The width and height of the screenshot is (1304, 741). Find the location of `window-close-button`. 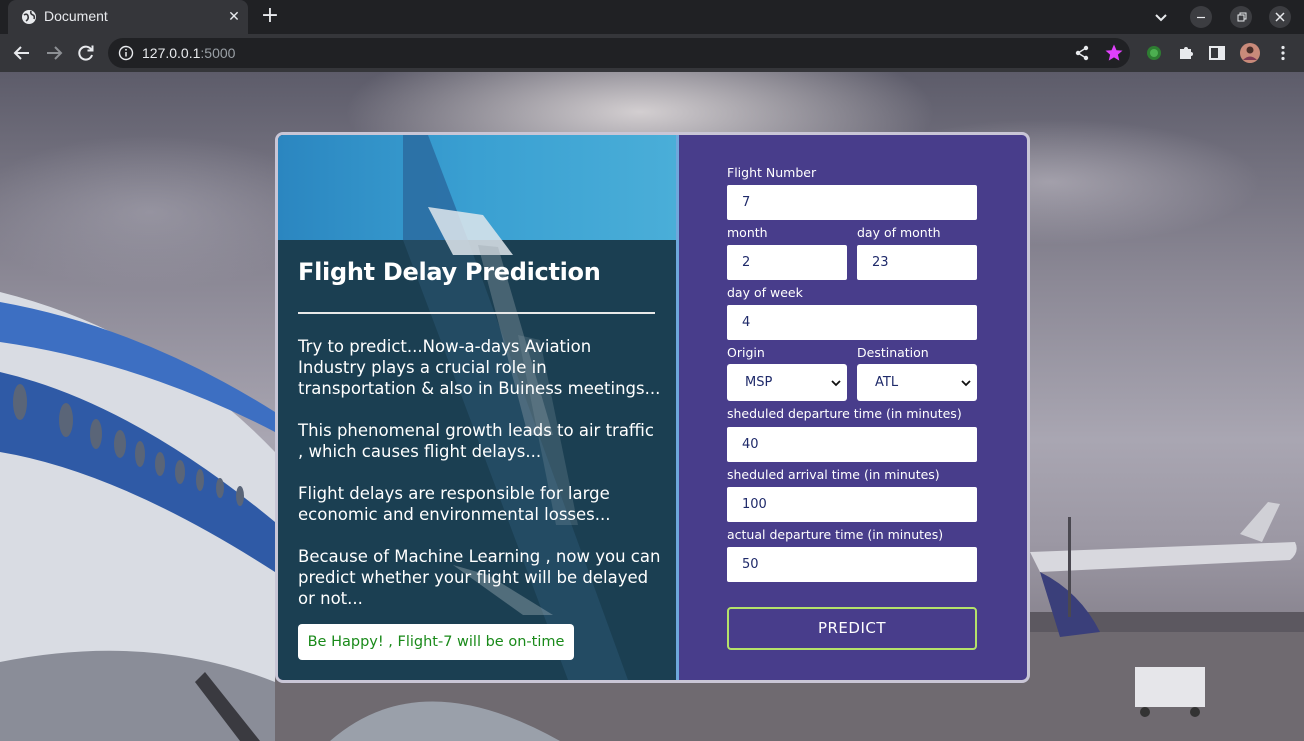

window-close-button is located at coordinates (1280, 17).